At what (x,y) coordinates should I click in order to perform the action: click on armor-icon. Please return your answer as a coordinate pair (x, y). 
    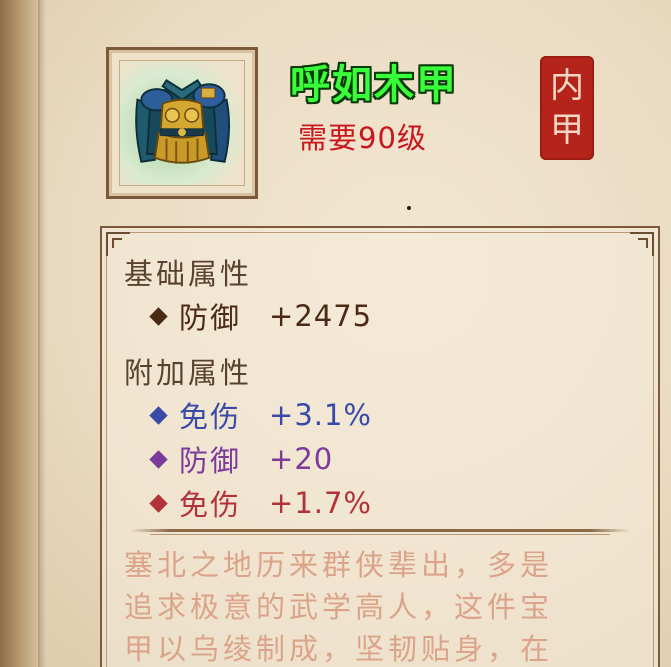
    Looking at the image, I should click on (182, 123).